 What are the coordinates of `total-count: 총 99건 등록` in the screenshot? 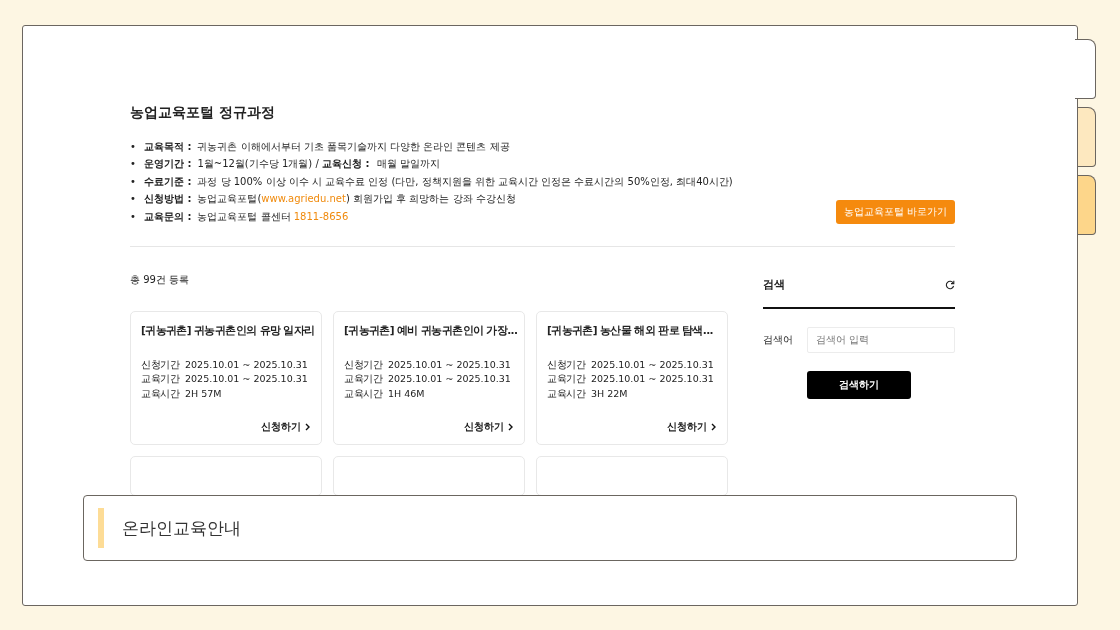 It's located at (160, 279).